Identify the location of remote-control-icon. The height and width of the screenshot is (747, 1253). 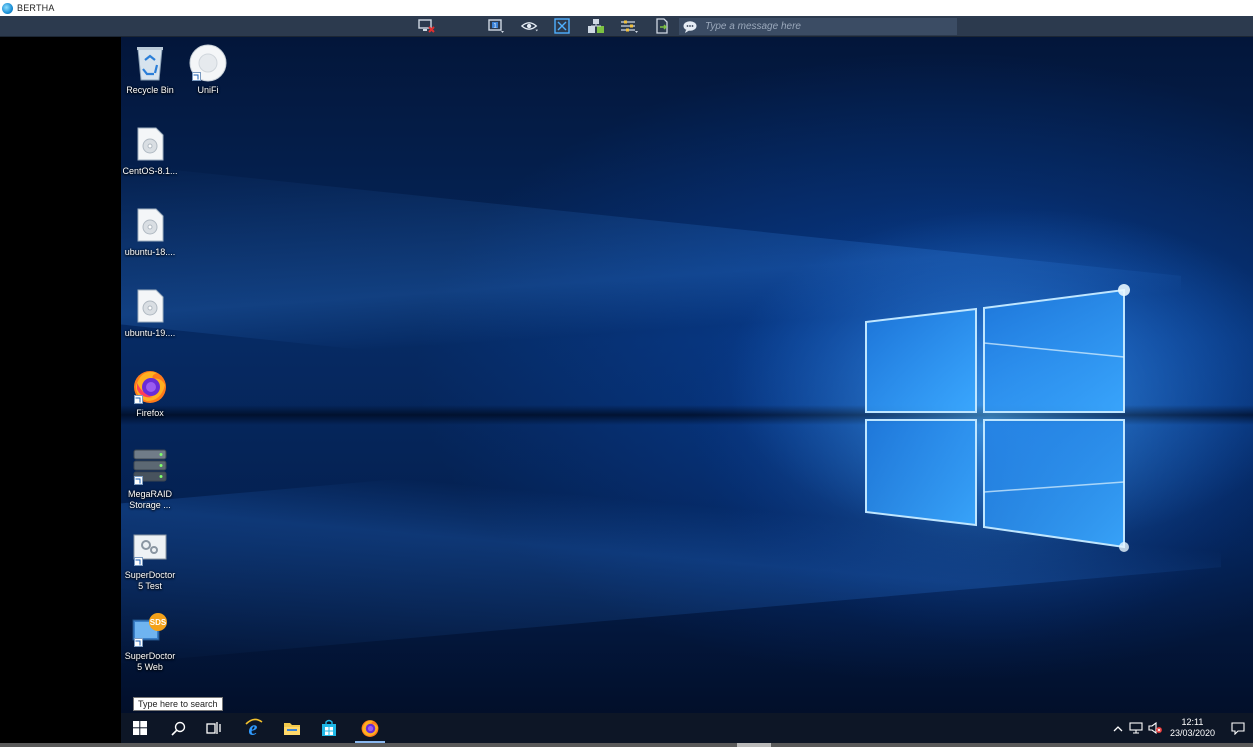
(596, 26).